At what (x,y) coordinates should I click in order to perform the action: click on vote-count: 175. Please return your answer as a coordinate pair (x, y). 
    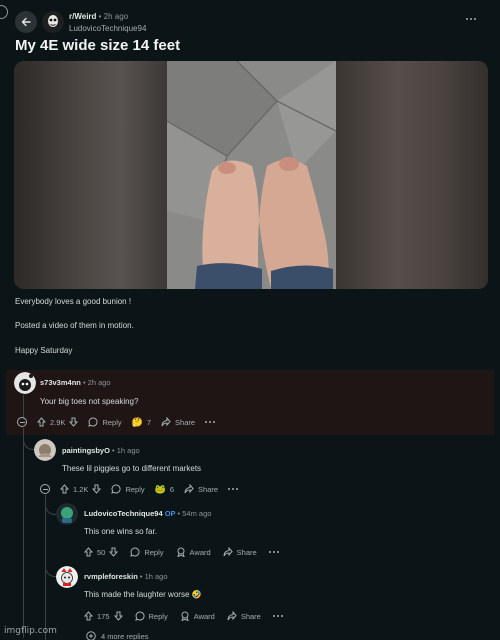
    Looking at the image, I should click on (103, 616).